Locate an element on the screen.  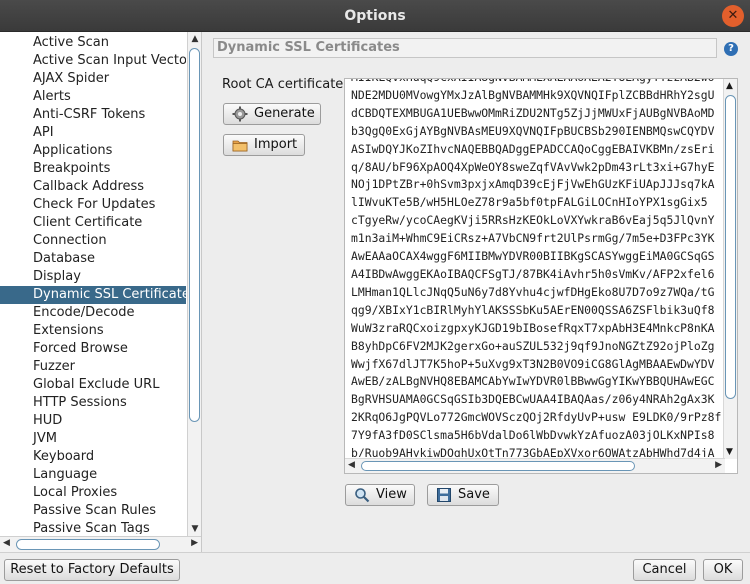
folder-icon is located at coordinates (240, 146).